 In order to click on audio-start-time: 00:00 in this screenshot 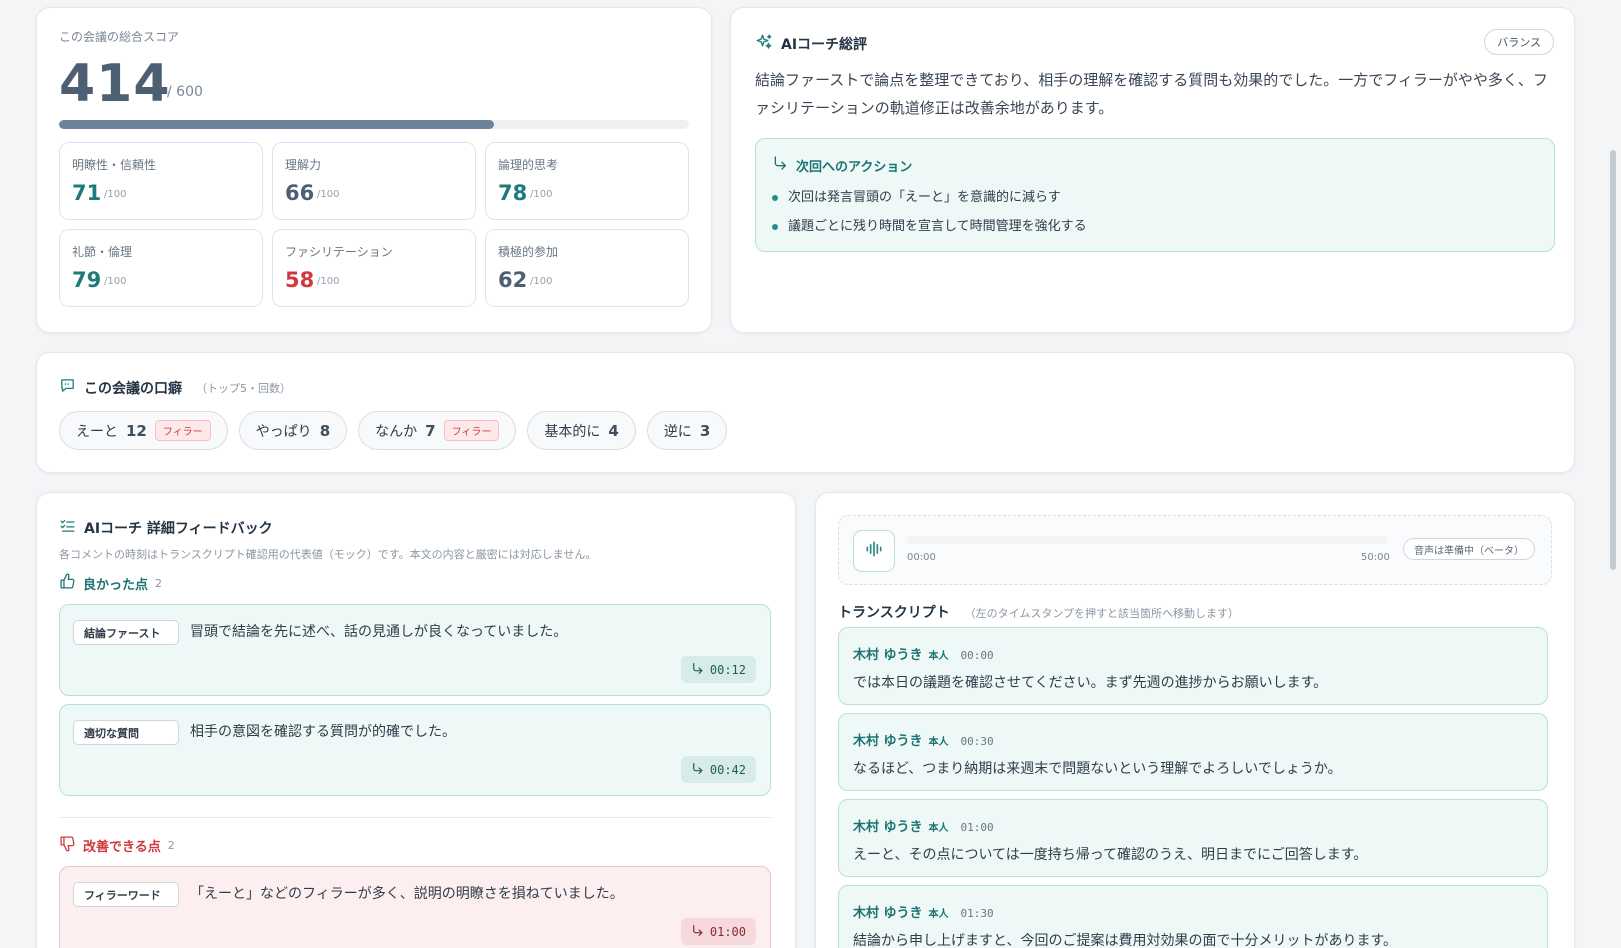, I will do `click(921, 557)`.